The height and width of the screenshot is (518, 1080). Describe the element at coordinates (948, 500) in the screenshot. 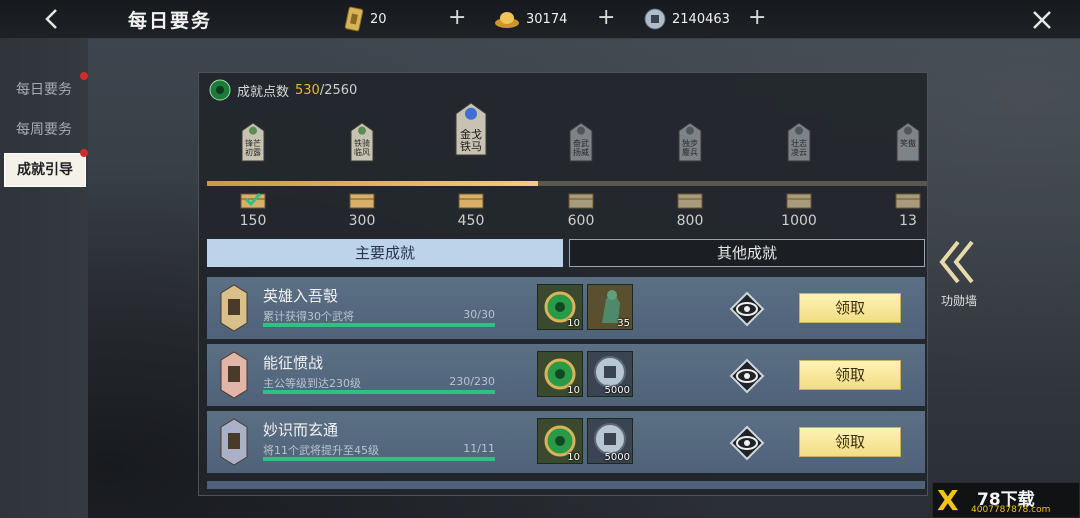

I see `watermark-mark: X` at that location.